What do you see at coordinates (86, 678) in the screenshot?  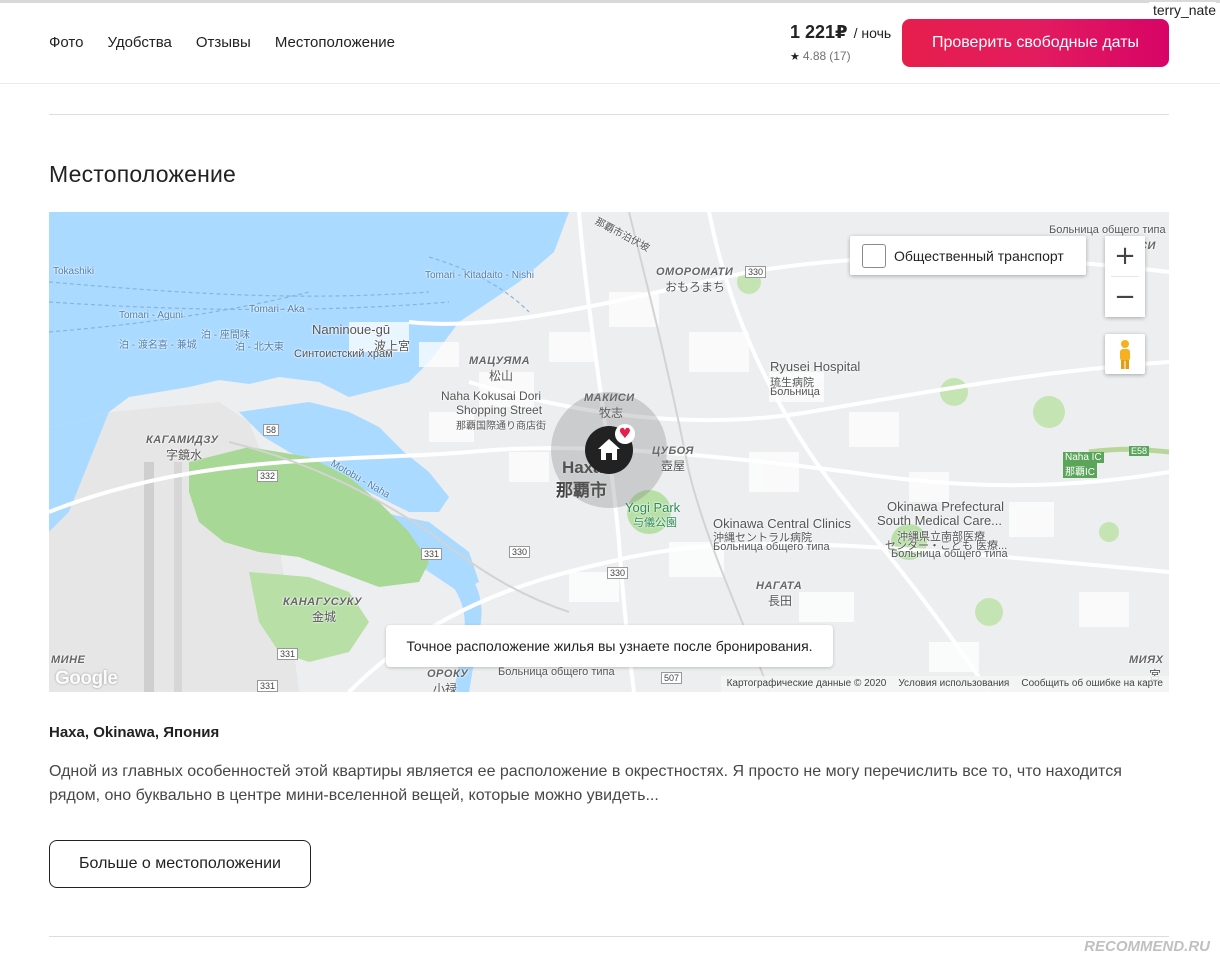 I see `google-logo: Google` at bounding box center [86, 678].